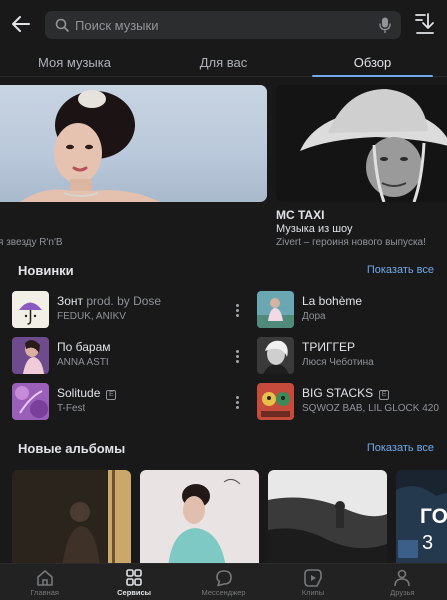 The image size is (447, 600). I want to click on nav-services: Сервисы, so click(133, 582).